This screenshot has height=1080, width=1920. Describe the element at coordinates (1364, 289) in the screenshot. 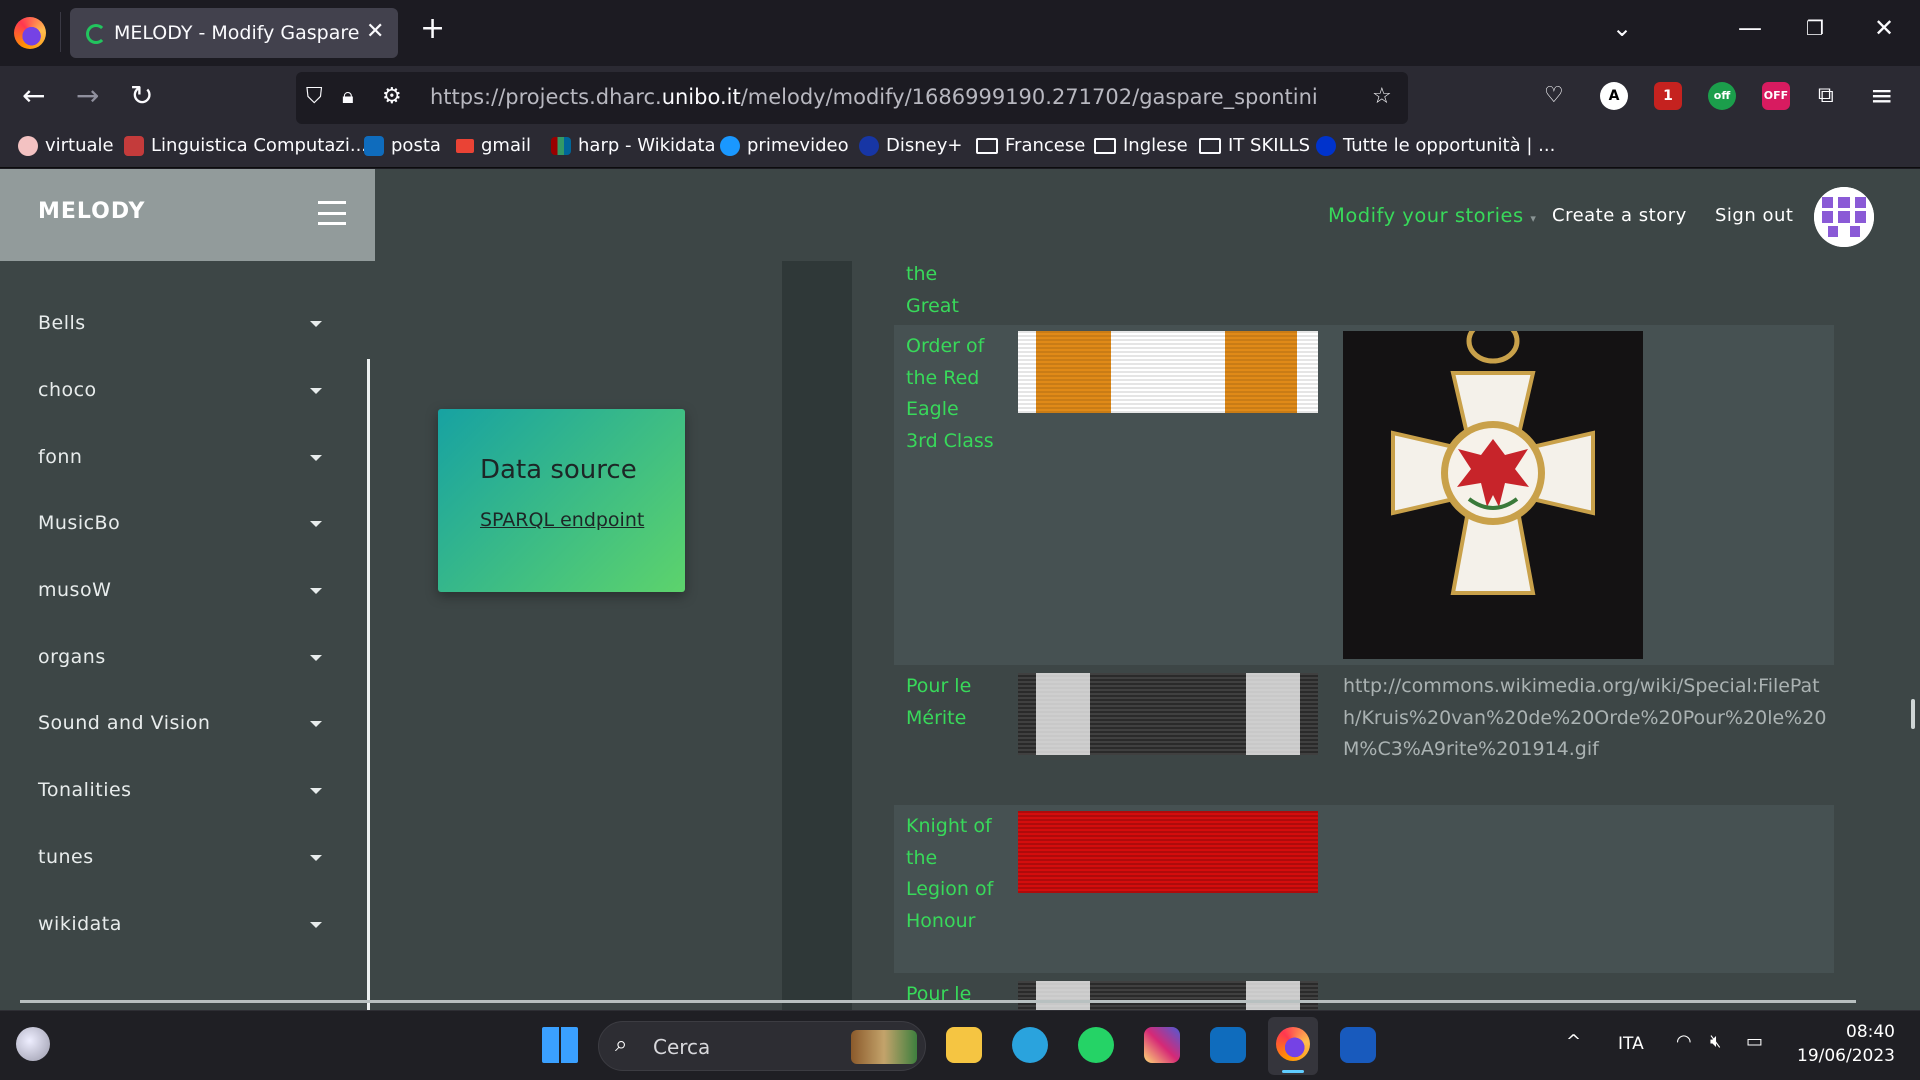

I see `table-row: the Great` at that location.